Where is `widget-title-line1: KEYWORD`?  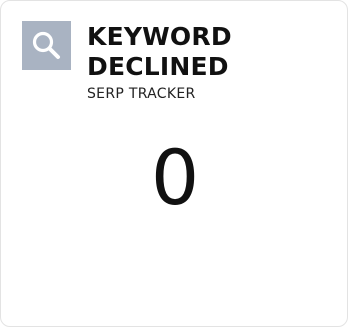 widget-title-line1: KEYWORD is located at coordinates (159, 36).